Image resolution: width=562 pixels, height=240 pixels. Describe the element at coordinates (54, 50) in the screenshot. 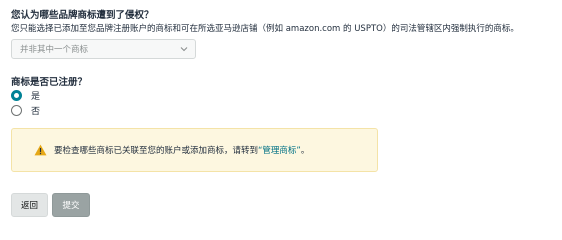

I see `trademark-select-value: 并非其中一个商标` at that location.